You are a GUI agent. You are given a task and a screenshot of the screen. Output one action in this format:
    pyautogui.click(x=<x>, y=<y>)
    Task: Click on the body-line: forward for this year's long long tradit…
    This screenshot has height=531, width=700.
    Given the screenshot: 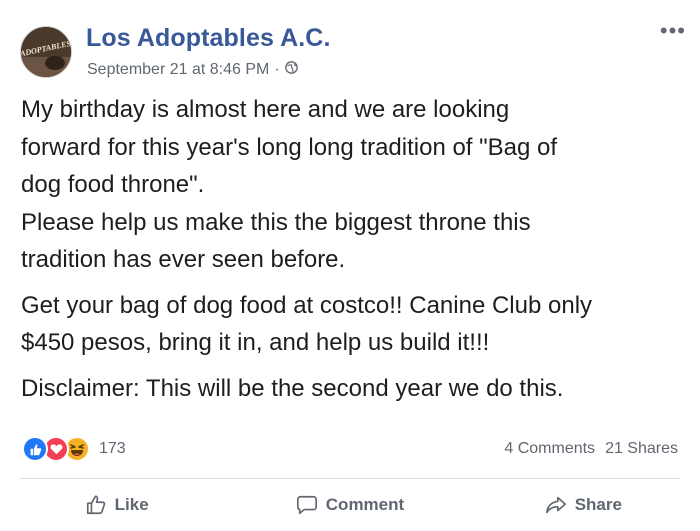 What is the action you would take?
    pyautogui.click(x=289, y=147)
    